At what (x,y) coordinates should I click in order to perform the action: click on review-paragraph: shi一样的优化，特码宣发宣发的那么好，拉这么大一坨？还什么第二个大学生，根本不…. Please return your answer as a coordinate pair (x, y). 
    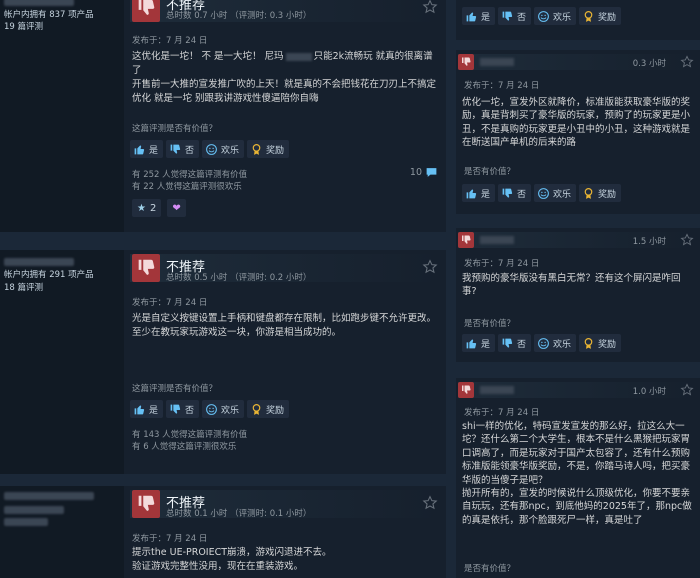
    Looking at the image, I should click on (576, 453).